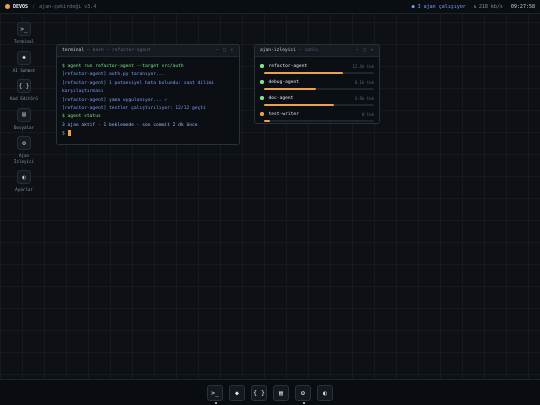  Describe the element at coordinates (81, 117) in the screenshot. I see `terminal-line: $ agent status` at that location.